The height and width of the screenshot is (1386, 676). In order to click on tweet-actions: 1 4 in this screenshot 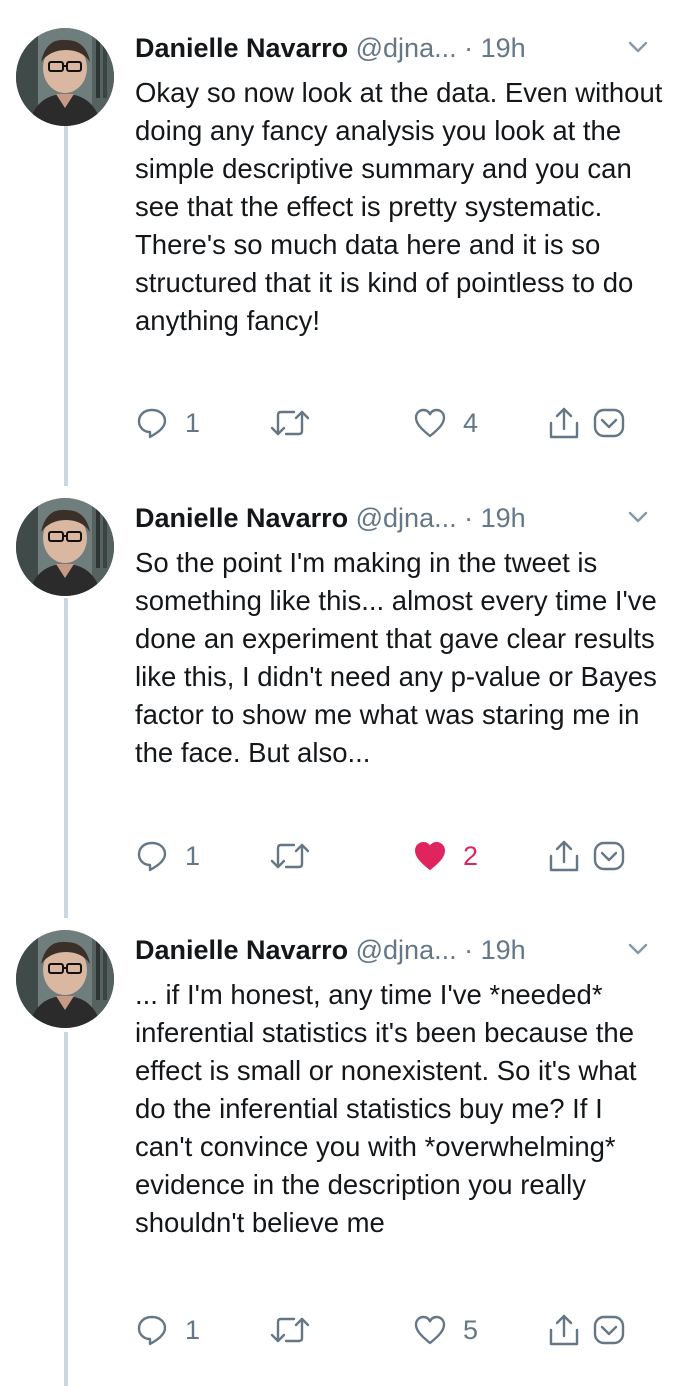, I will do `click(385, 423)`.